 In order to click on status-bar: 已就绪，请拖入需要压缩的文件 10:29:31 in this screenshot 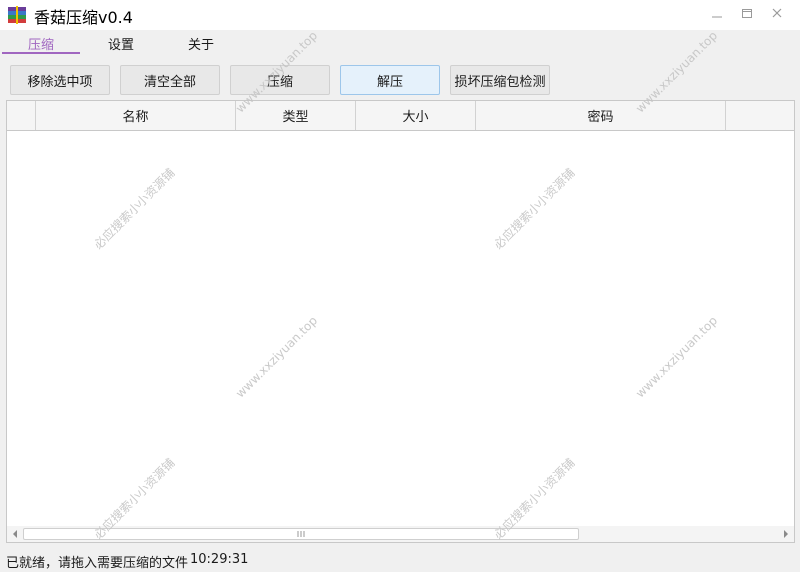, I will do `click(400, 559)`.